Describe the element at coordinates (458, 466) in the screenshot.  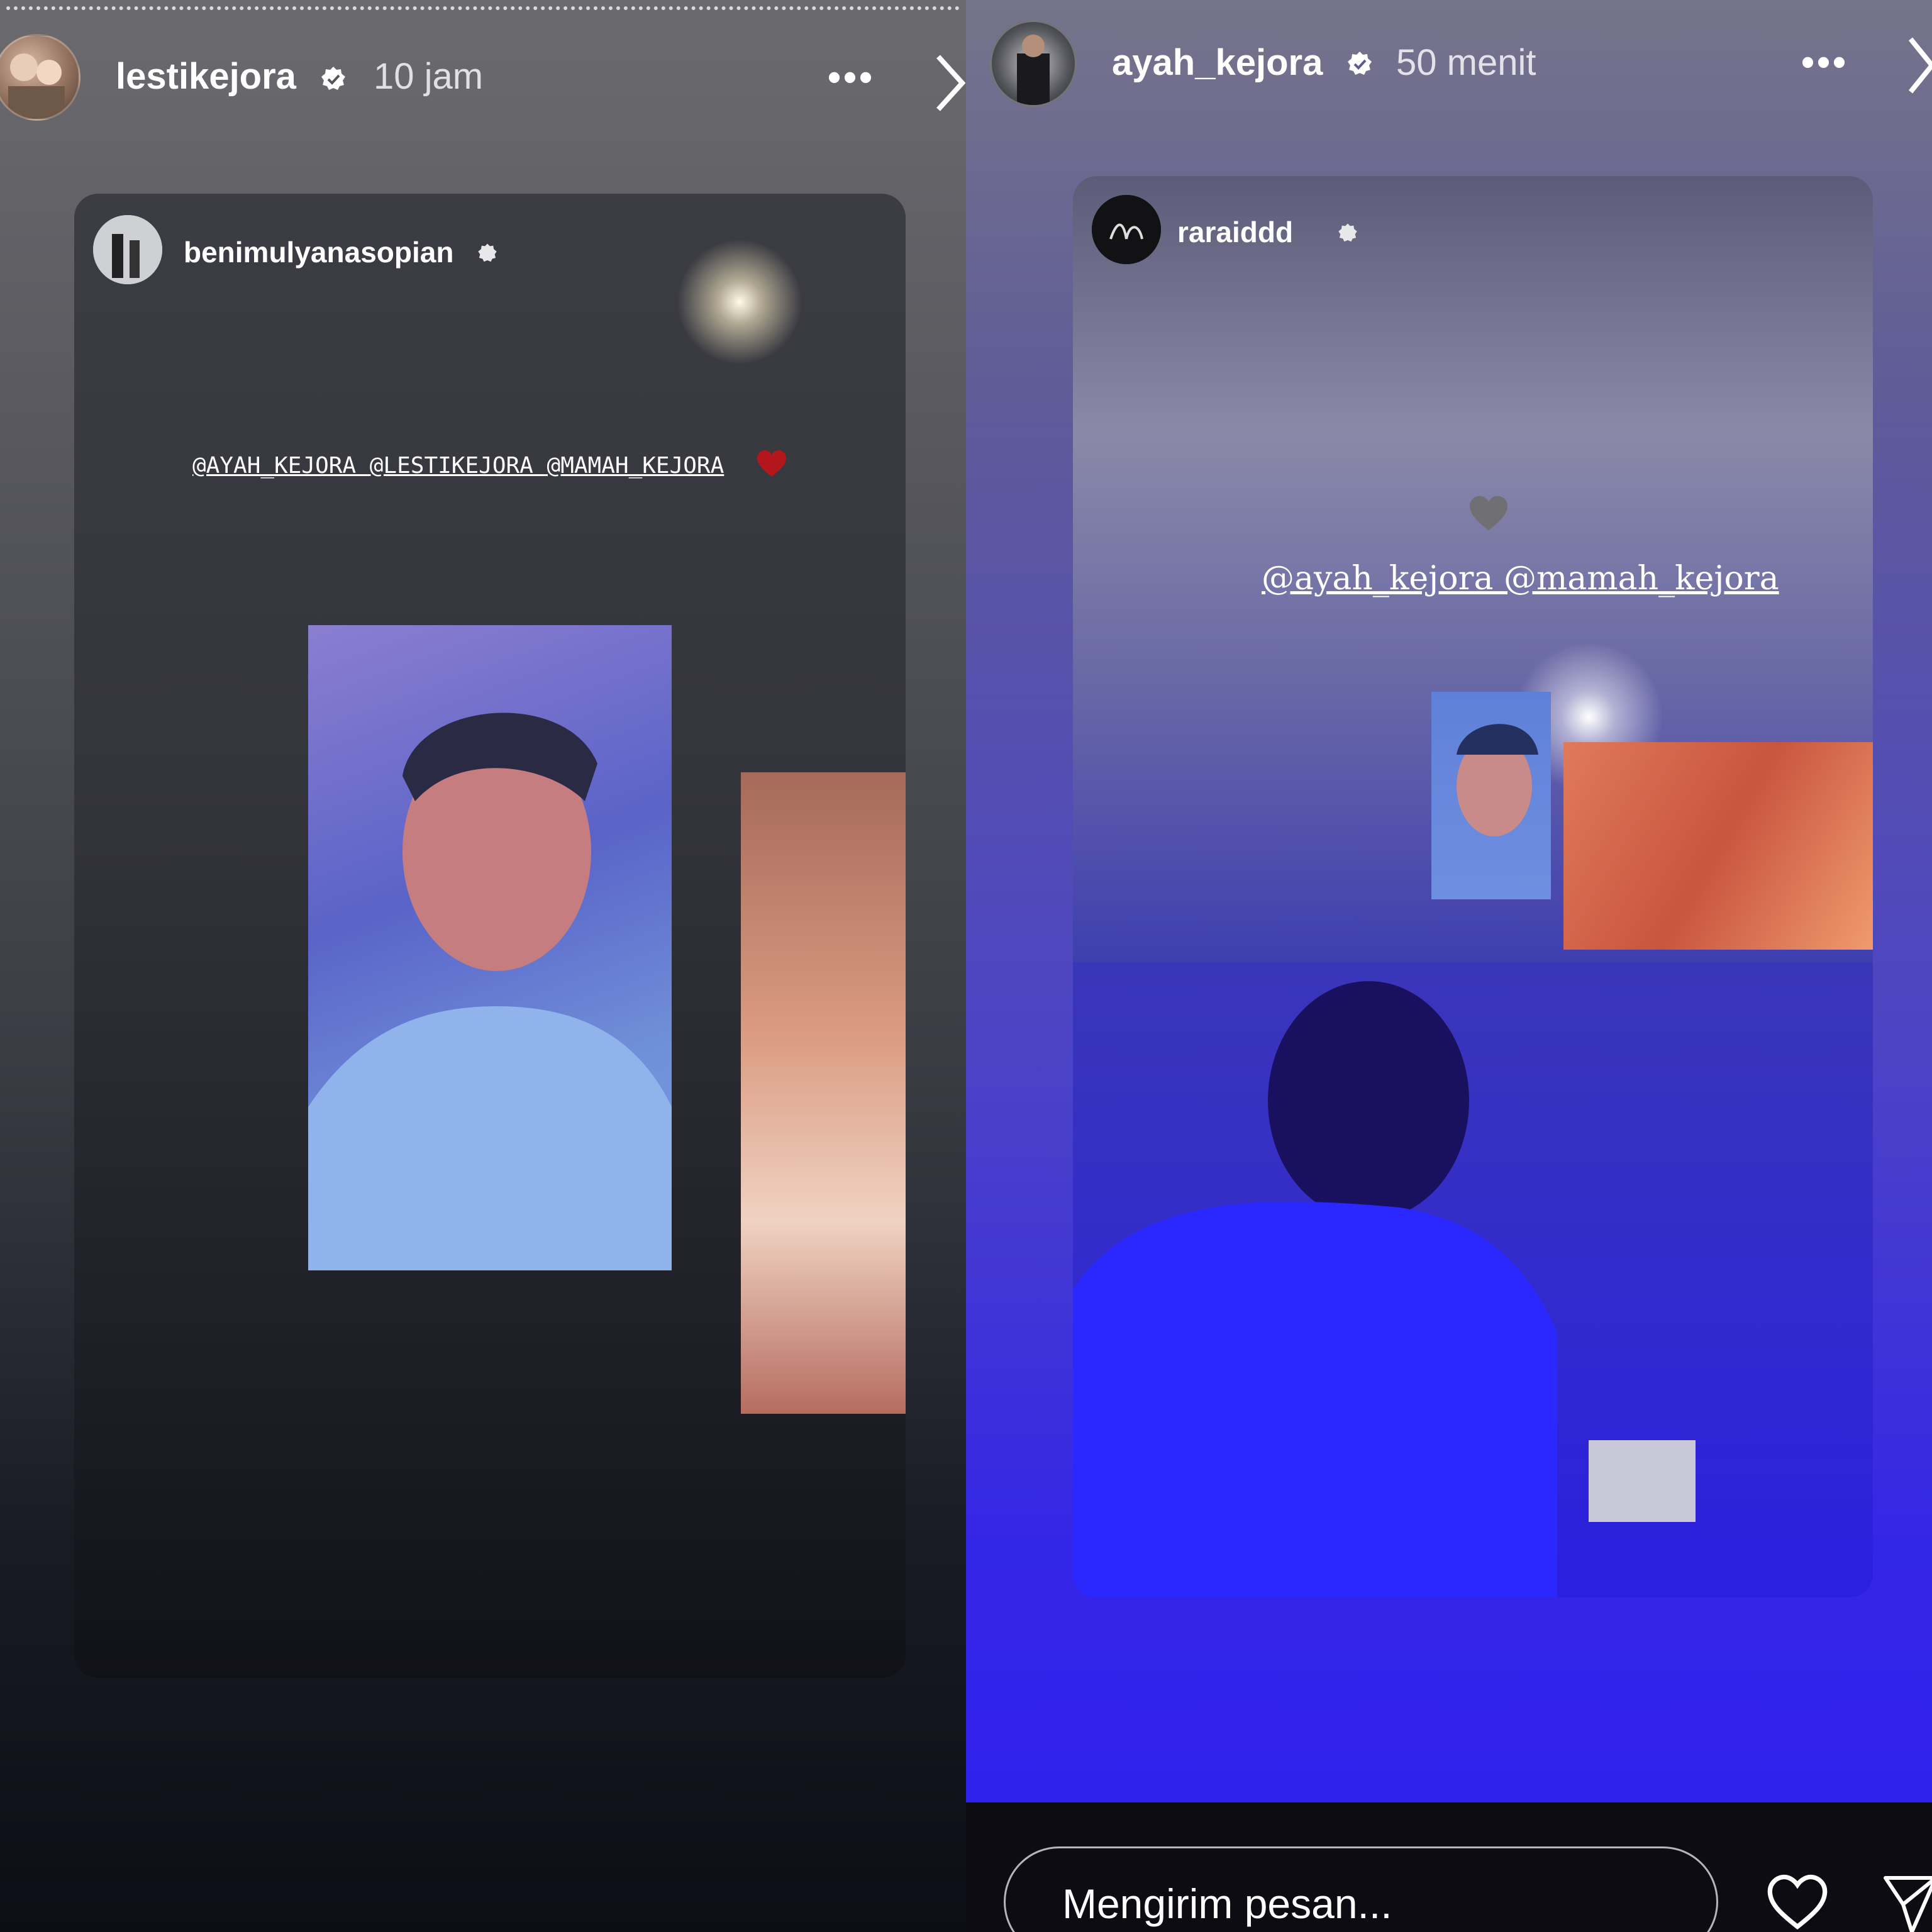
I see `mention-tags: @AYAH_KEJORA @LESTIKEJORA @MAMAH_KEJORA` at that location.